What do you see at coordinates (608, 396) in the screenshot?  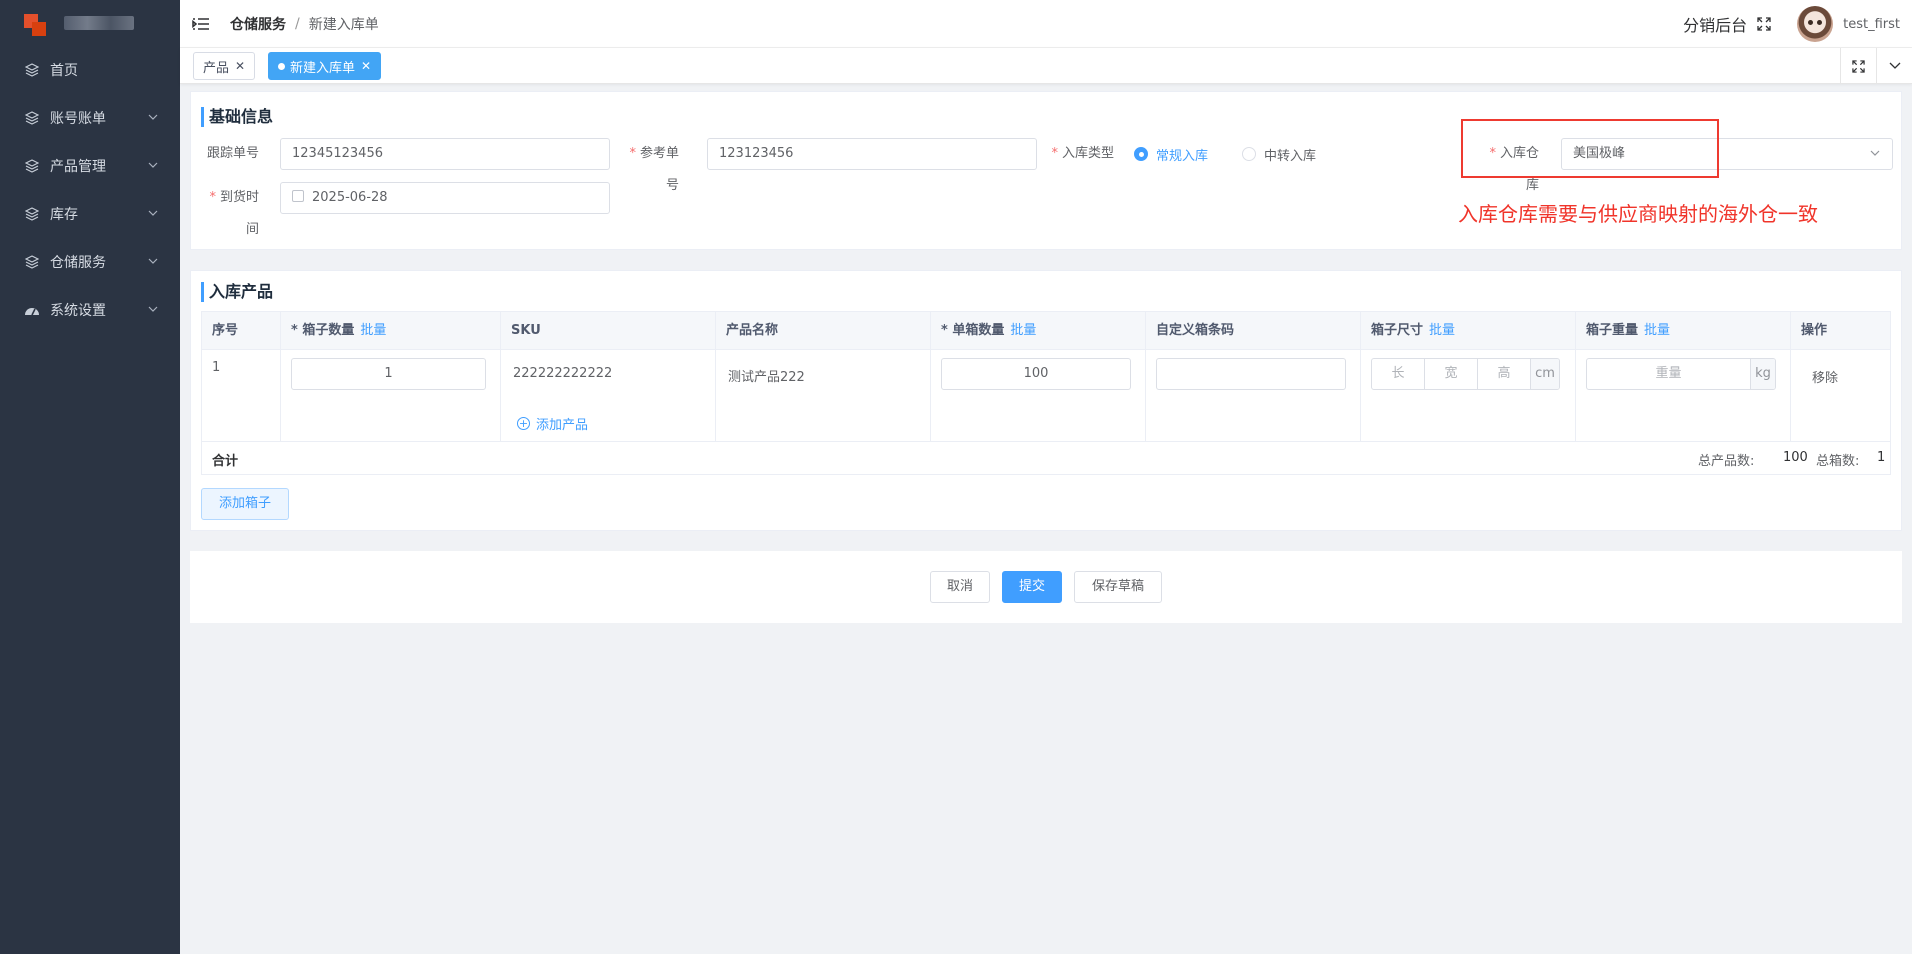 I see `cell-sku: 222222222222 + 添加产品` at bounding box center [608, 396].